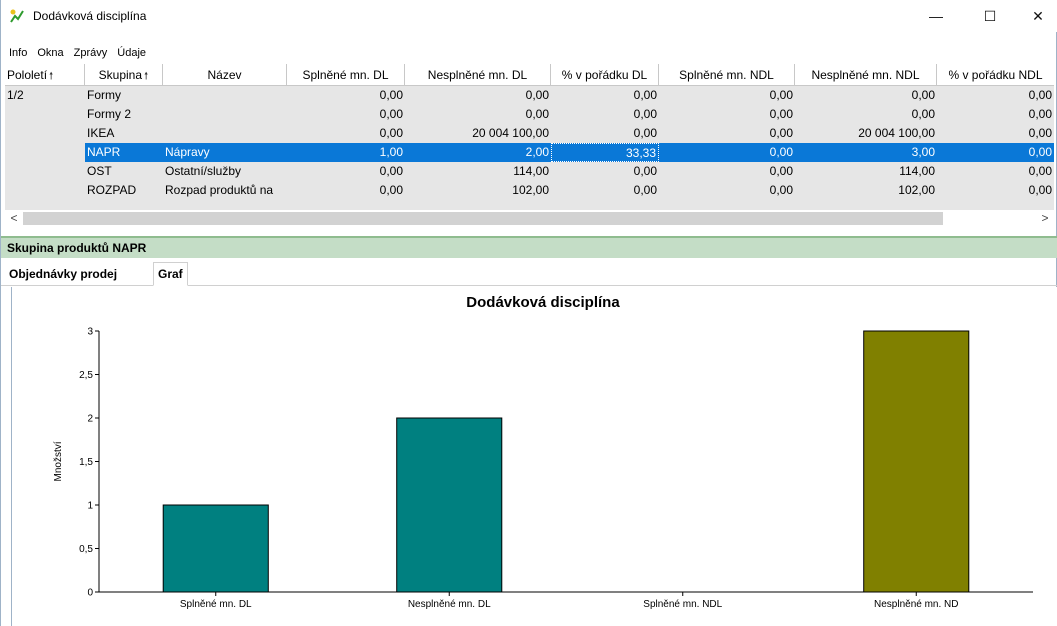 Image resolution: width=1057 pixels, height=626 pixels. Describe the element at coordinates (990, 16) in the screenshot. I see `maximize-button: ☐` at that location.